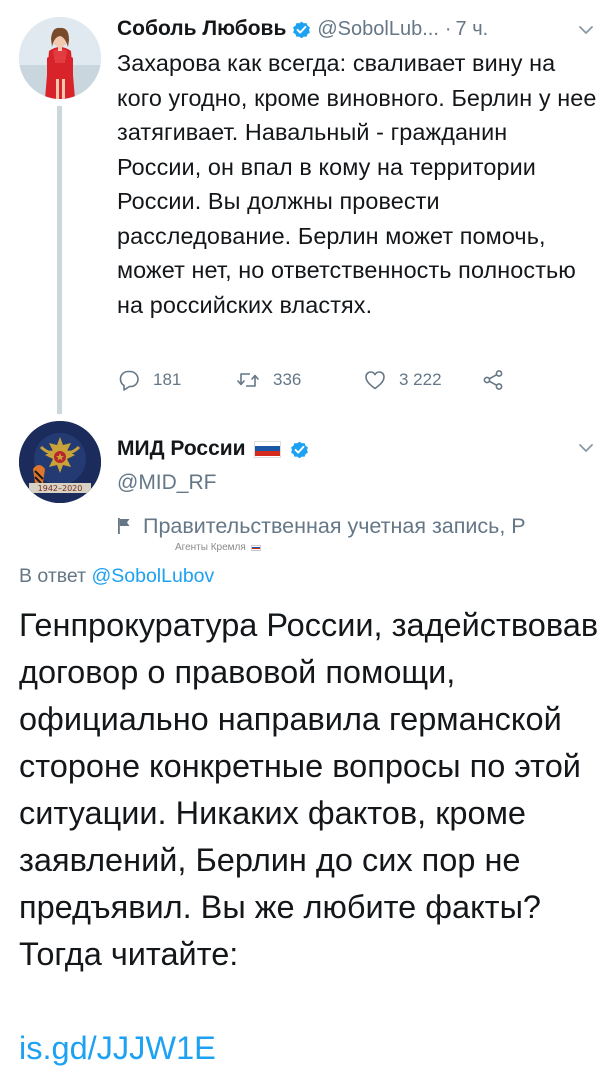 This screenshot has height=1080, width=614. What do you see at coordinates (167, 379) in the screenshot?
I see `reply-count: 181` at bounding box center [167, 379].